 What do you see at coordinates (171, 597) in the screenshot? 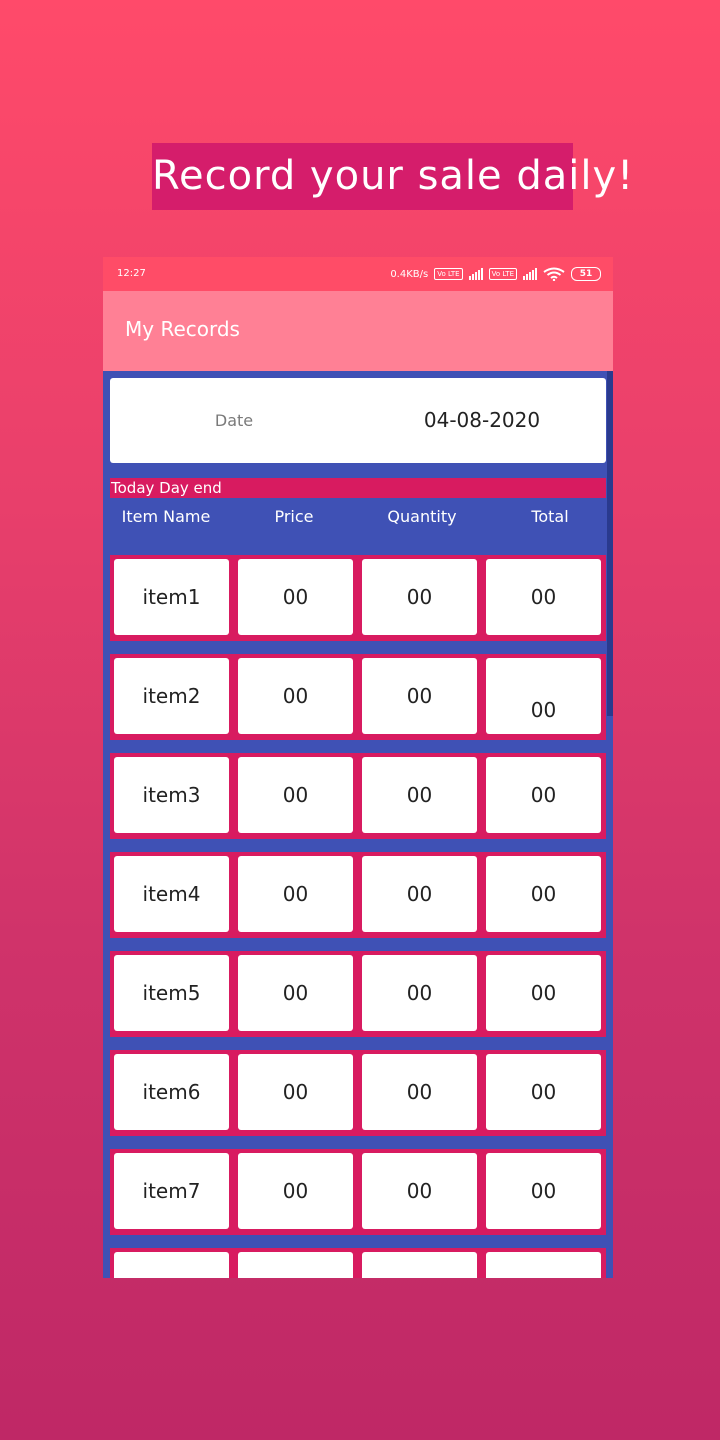
I see `item-name-field: item1` at bounding box center [171, 597].